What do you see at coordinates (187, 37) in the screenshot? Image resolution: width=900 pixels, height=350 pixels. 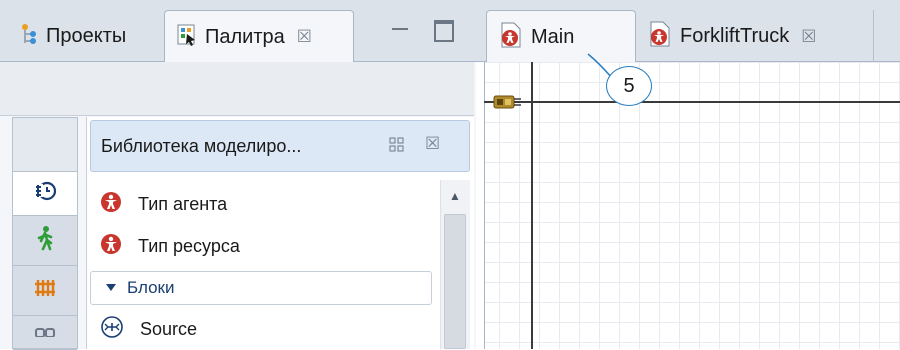 I see `palette-icon` at bounding box center [187, 37].